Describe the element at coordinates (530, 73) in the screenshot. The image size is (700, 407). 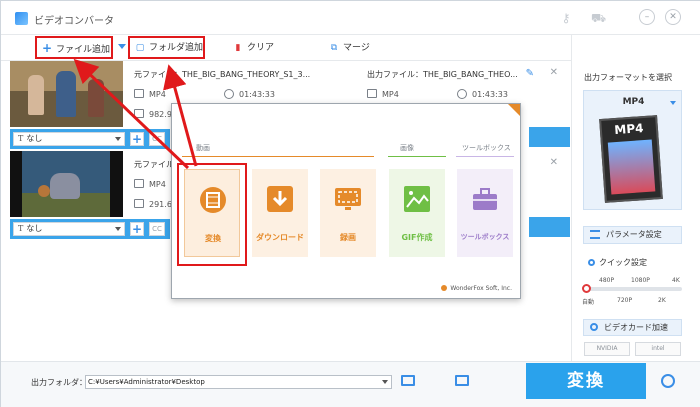
I see `edit-icon: ✎` at that location.